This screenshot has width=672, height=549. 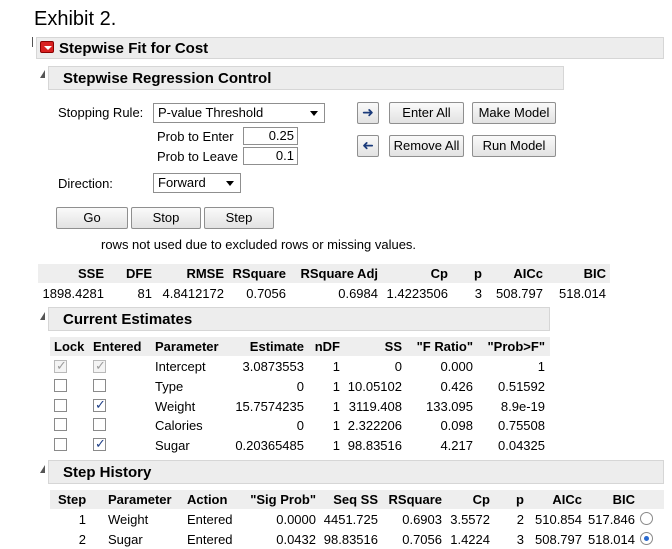 I want to click on history-header-bic: BIC, so click(x=623, y=499).